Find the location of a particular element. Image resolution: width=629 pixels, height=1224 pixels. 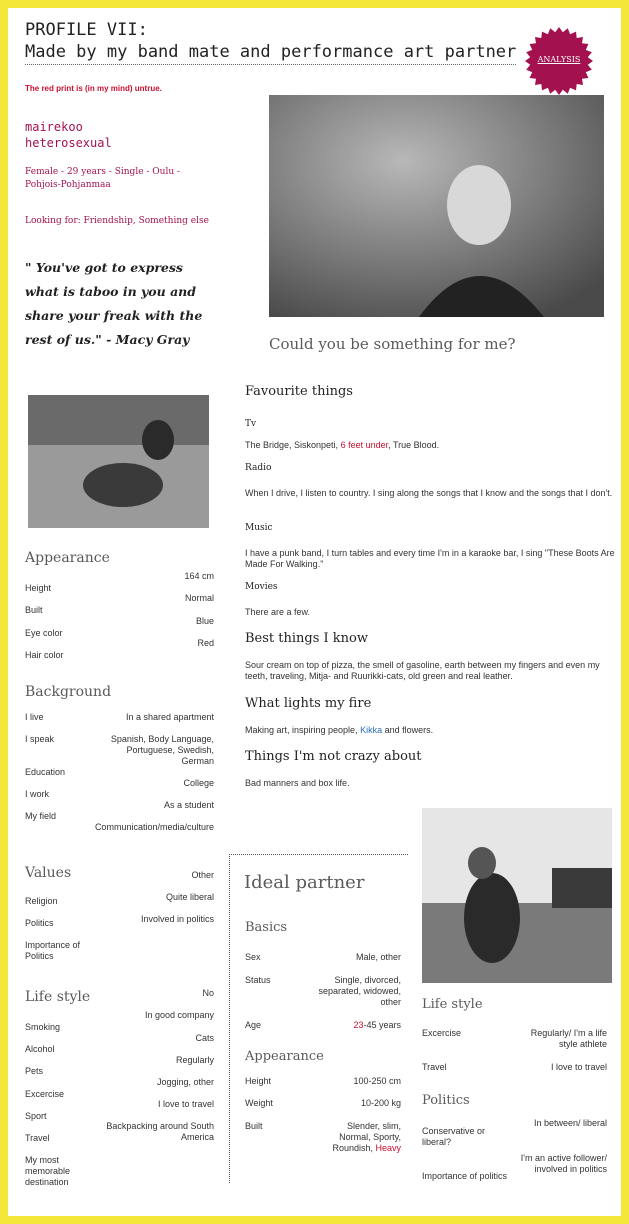

notcrazy-heading: Things I'm not crazy about is located at coordinates (333, 756).